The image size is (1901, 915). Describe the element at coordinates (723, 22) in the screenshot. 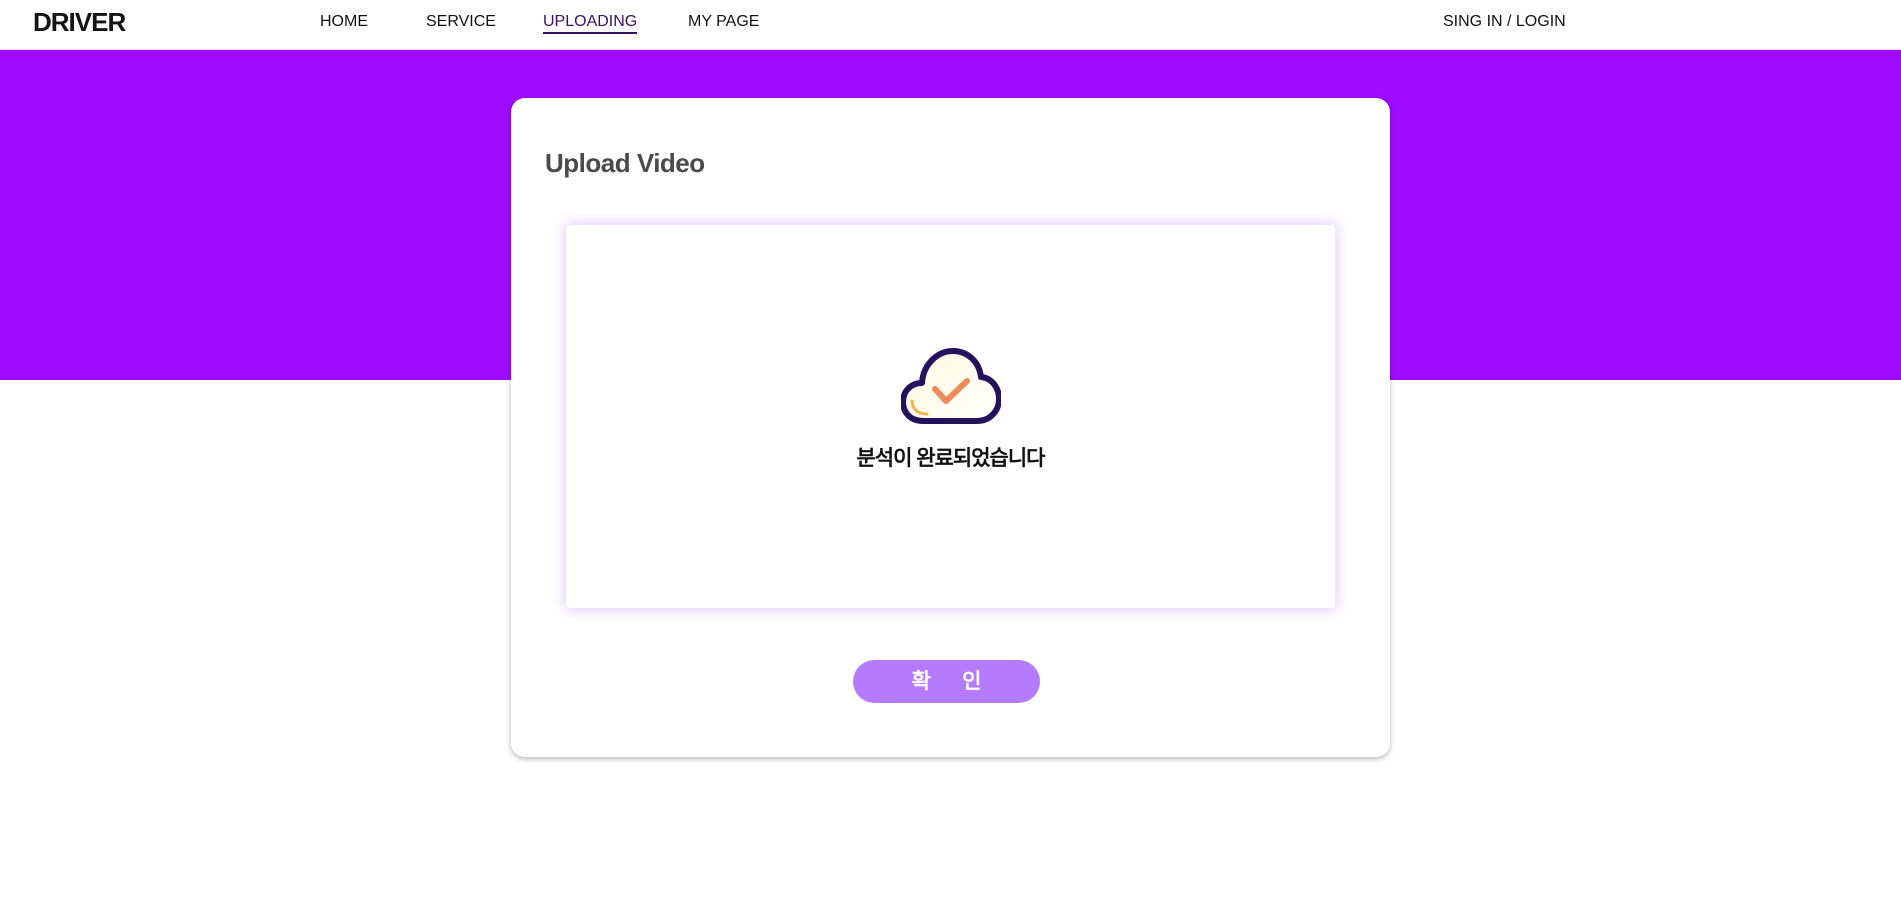

I see `nav-my-page: MY PAGE` at that location.